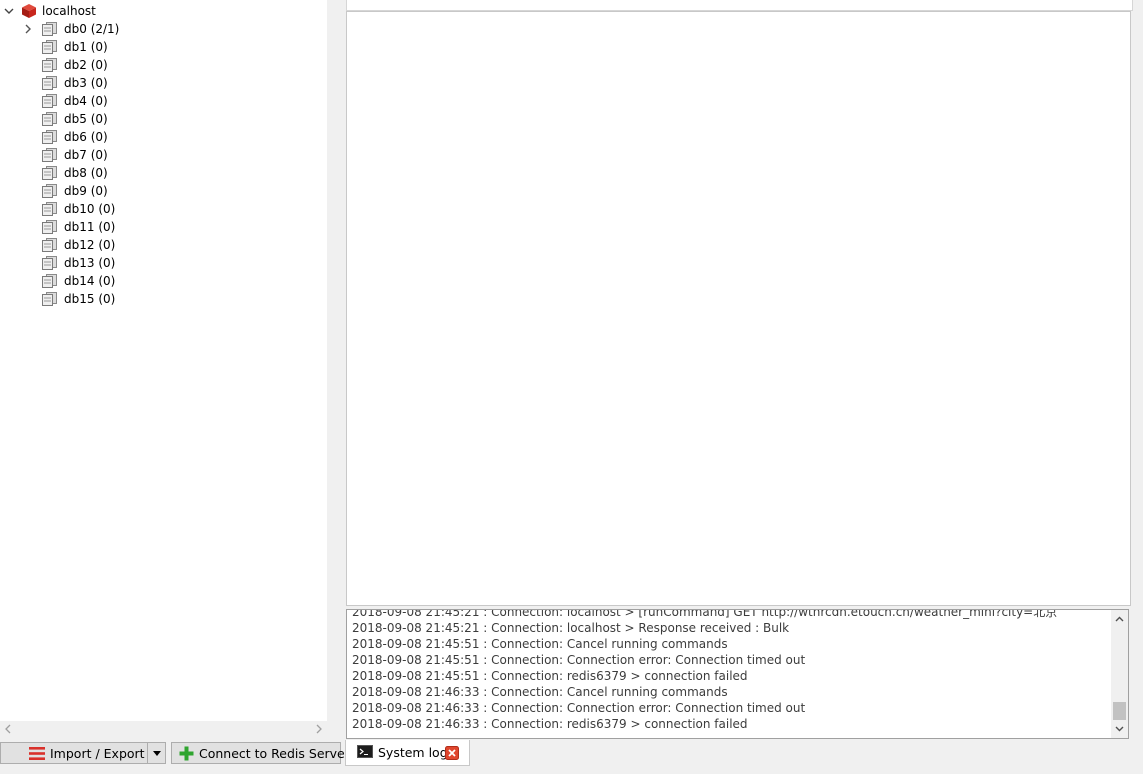  Describe the element at coordinates (9, 11) in the screenshot. I see `chevron-down-icon` at that location.